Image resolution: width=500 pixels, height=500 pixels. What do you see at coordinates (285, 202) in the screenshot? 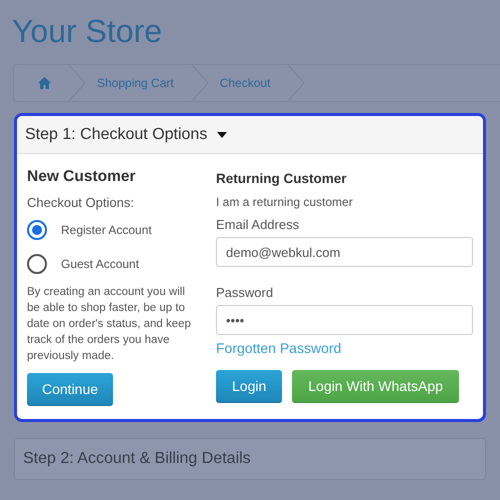
I see `subtitle: I am a returning customer` at bounding box center [285, 202].